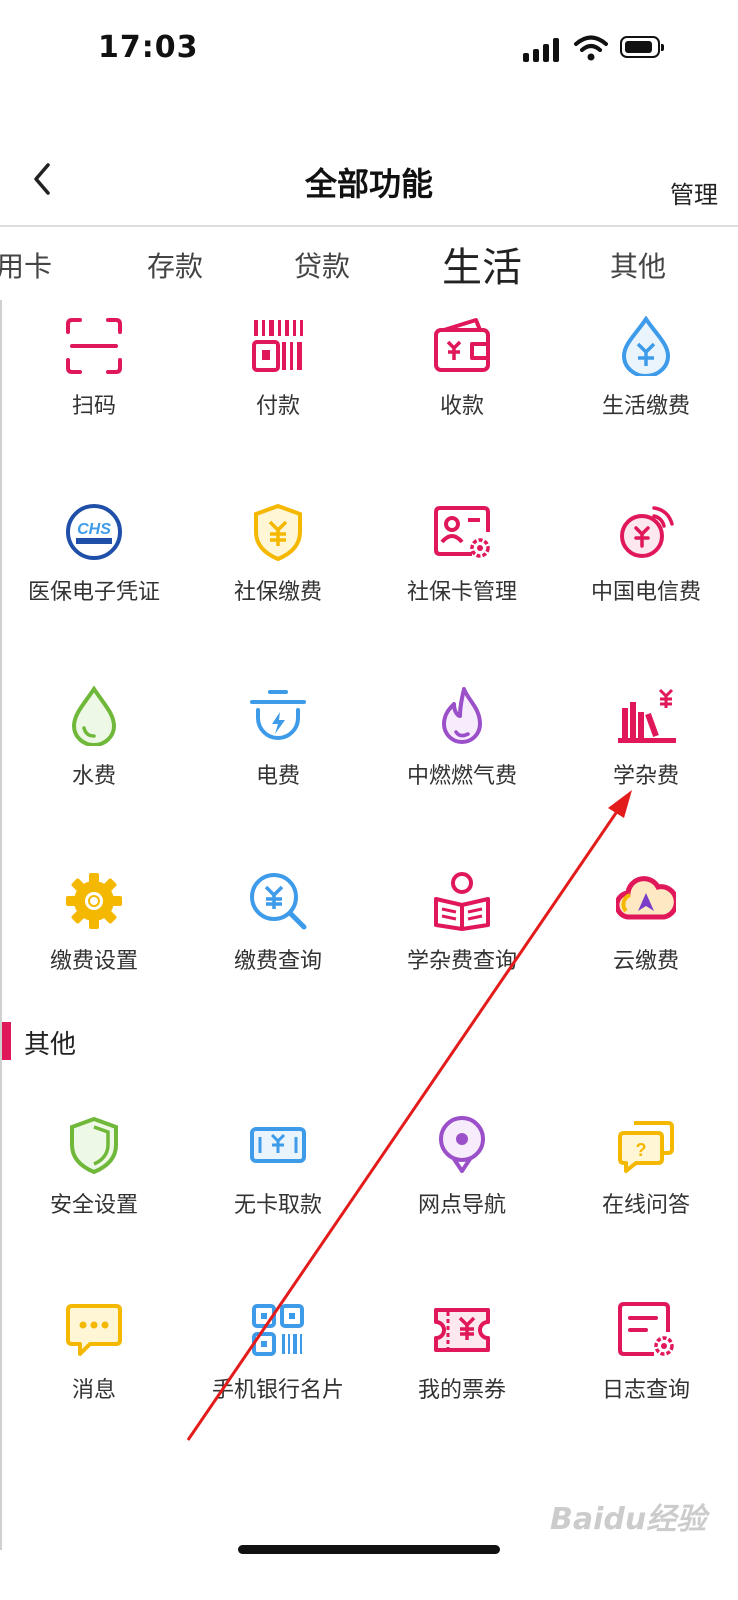 The width and height of the screenshot is (738, 1600). I want to click on watermark: Baidu经验, so click(628, 1519).